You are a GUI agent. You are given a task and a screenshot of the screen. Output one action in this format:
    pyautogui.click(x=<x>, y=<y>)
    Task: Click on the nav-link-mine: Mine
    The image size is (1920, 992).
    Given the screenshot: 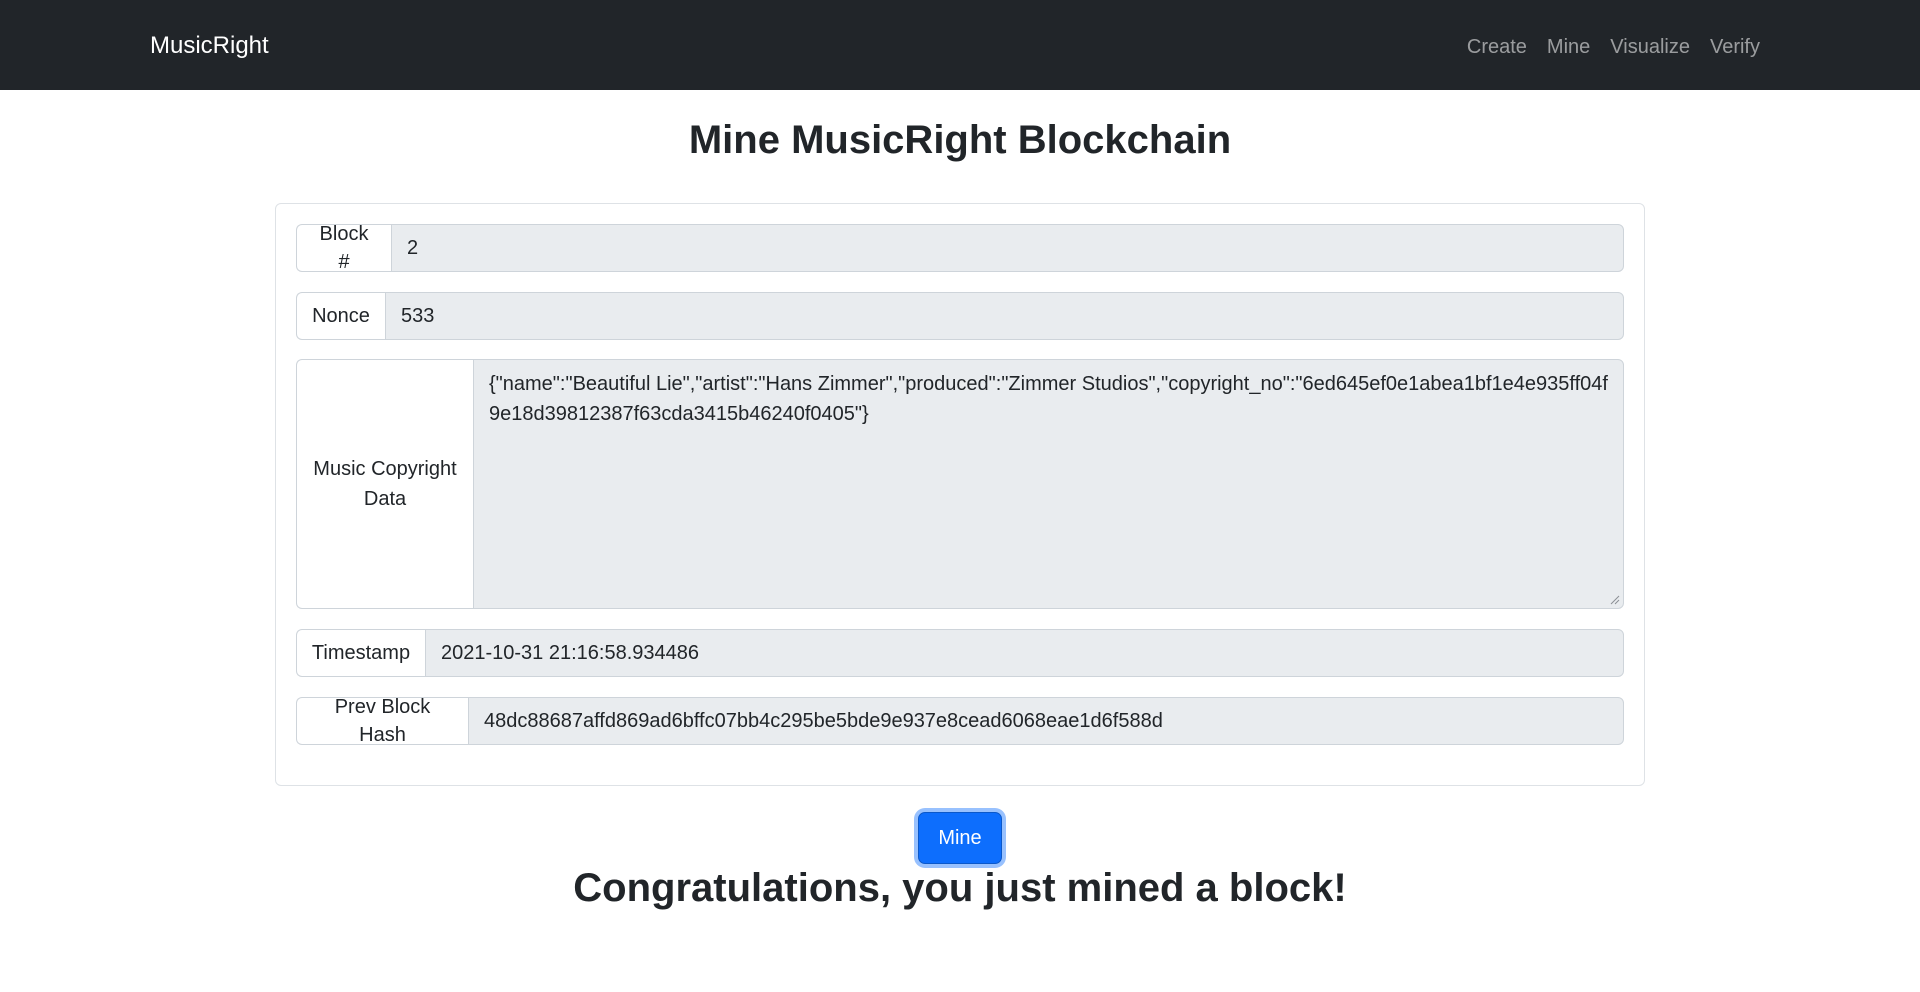 What is the action you would take?
    pyautogui.click(x=1568, y=47)
    